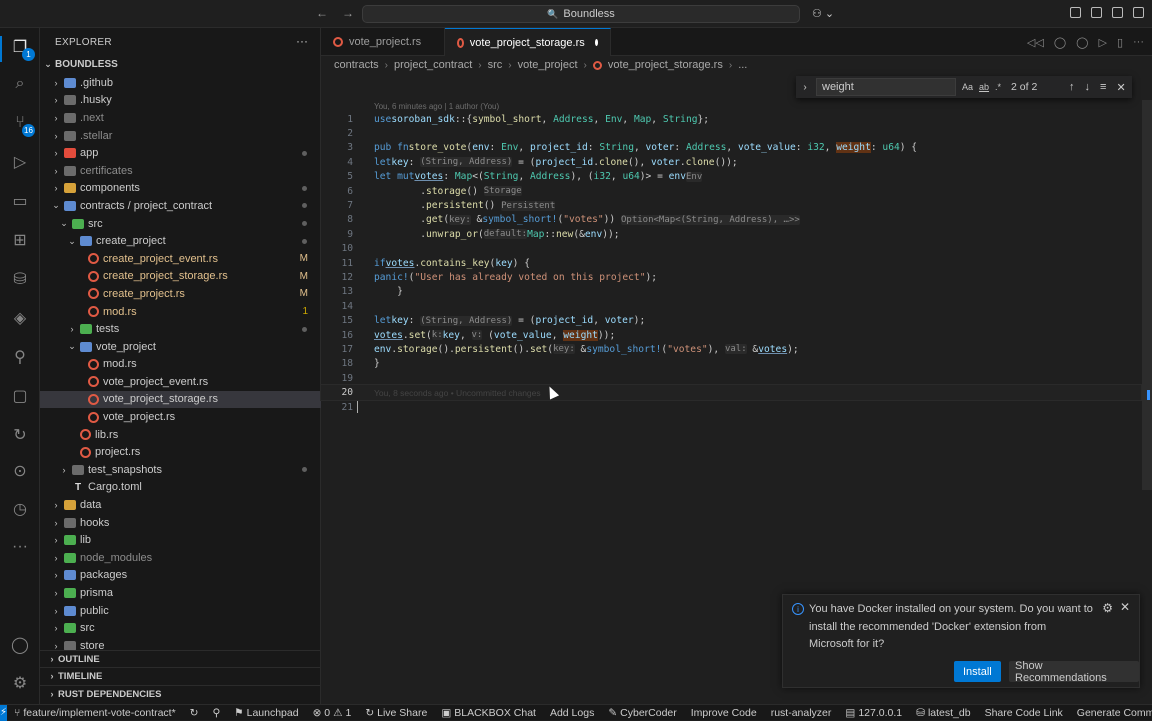 This screenshot has width=1152, height=721. What do you see at coordinates (180, 611) in the screenshot?
I see `folder-item: › public` at bounding box center [180, 611].